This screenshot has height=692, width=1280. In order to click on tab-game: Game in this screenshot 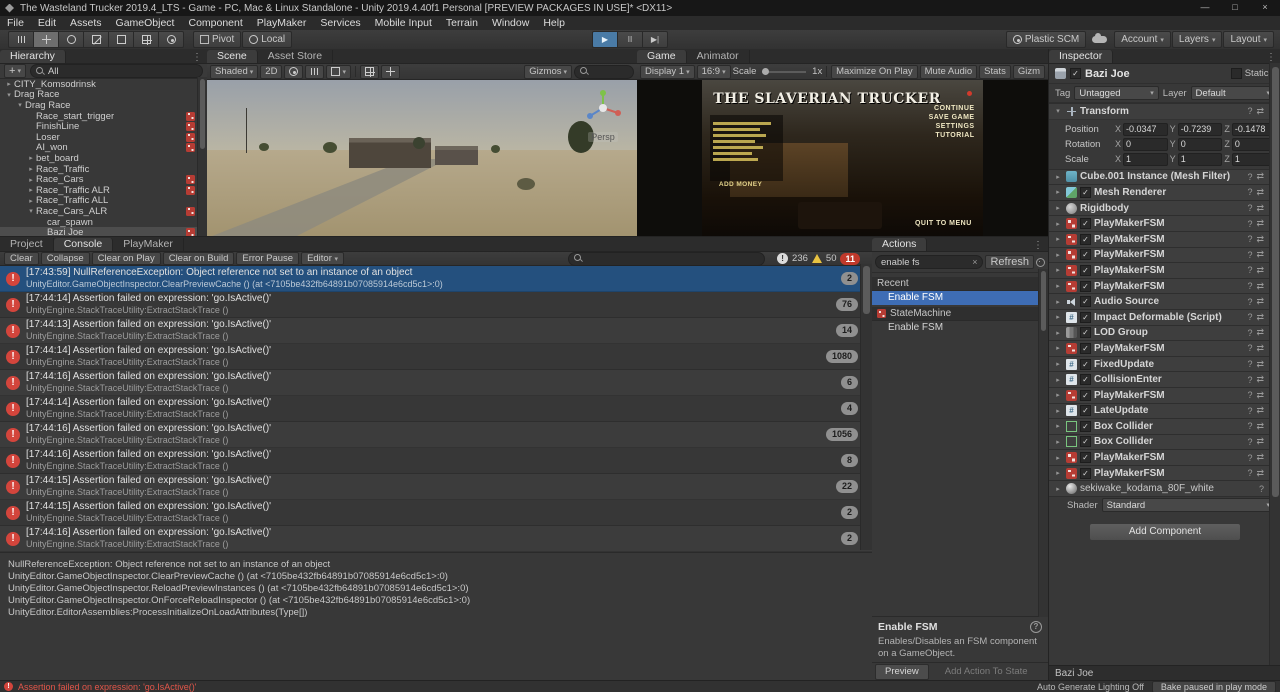, I will do `click(662, 56)`.